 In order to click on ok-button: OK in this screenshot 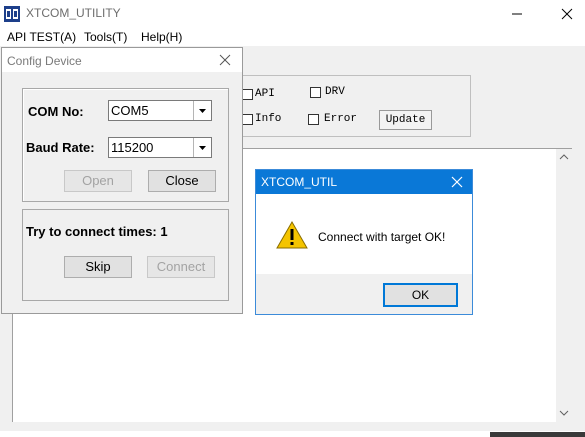, I will do `click(420, 295)`.